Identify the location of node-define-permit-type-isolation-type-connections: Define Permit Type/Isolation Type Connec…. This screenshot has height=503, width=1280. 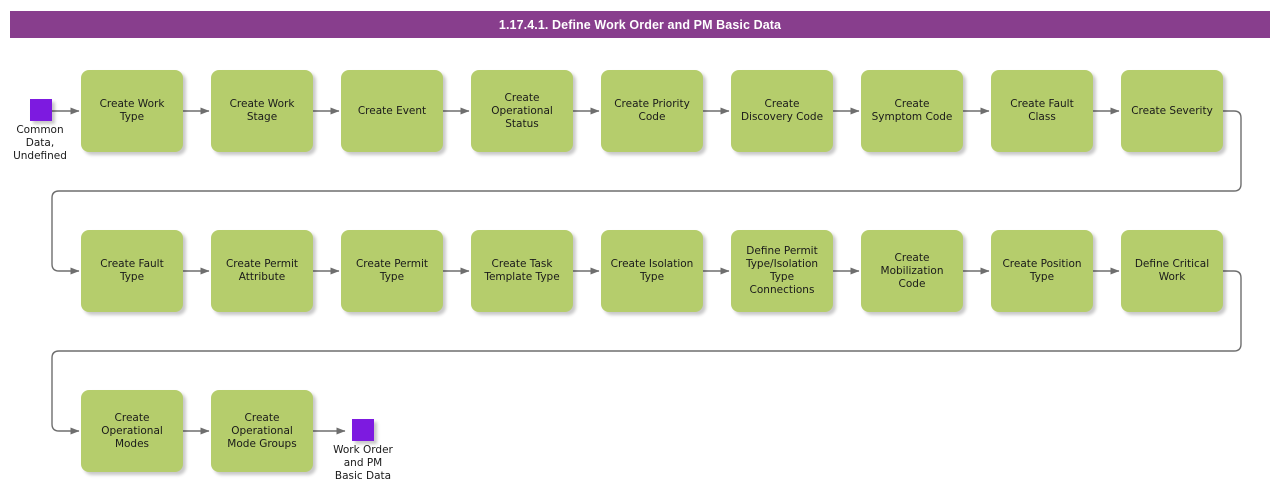
(782, 271).